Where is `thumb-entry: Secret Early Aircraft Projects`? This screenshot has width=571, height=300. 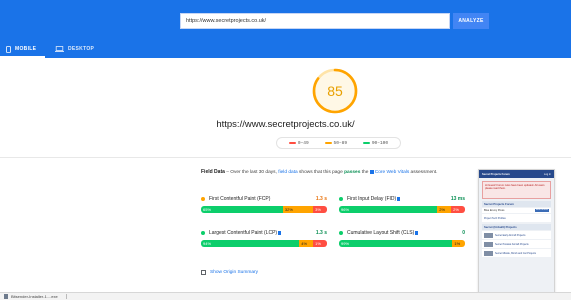
thumb-entry: Secret Early Aircraft Projects is located at coordinates (516, 235).